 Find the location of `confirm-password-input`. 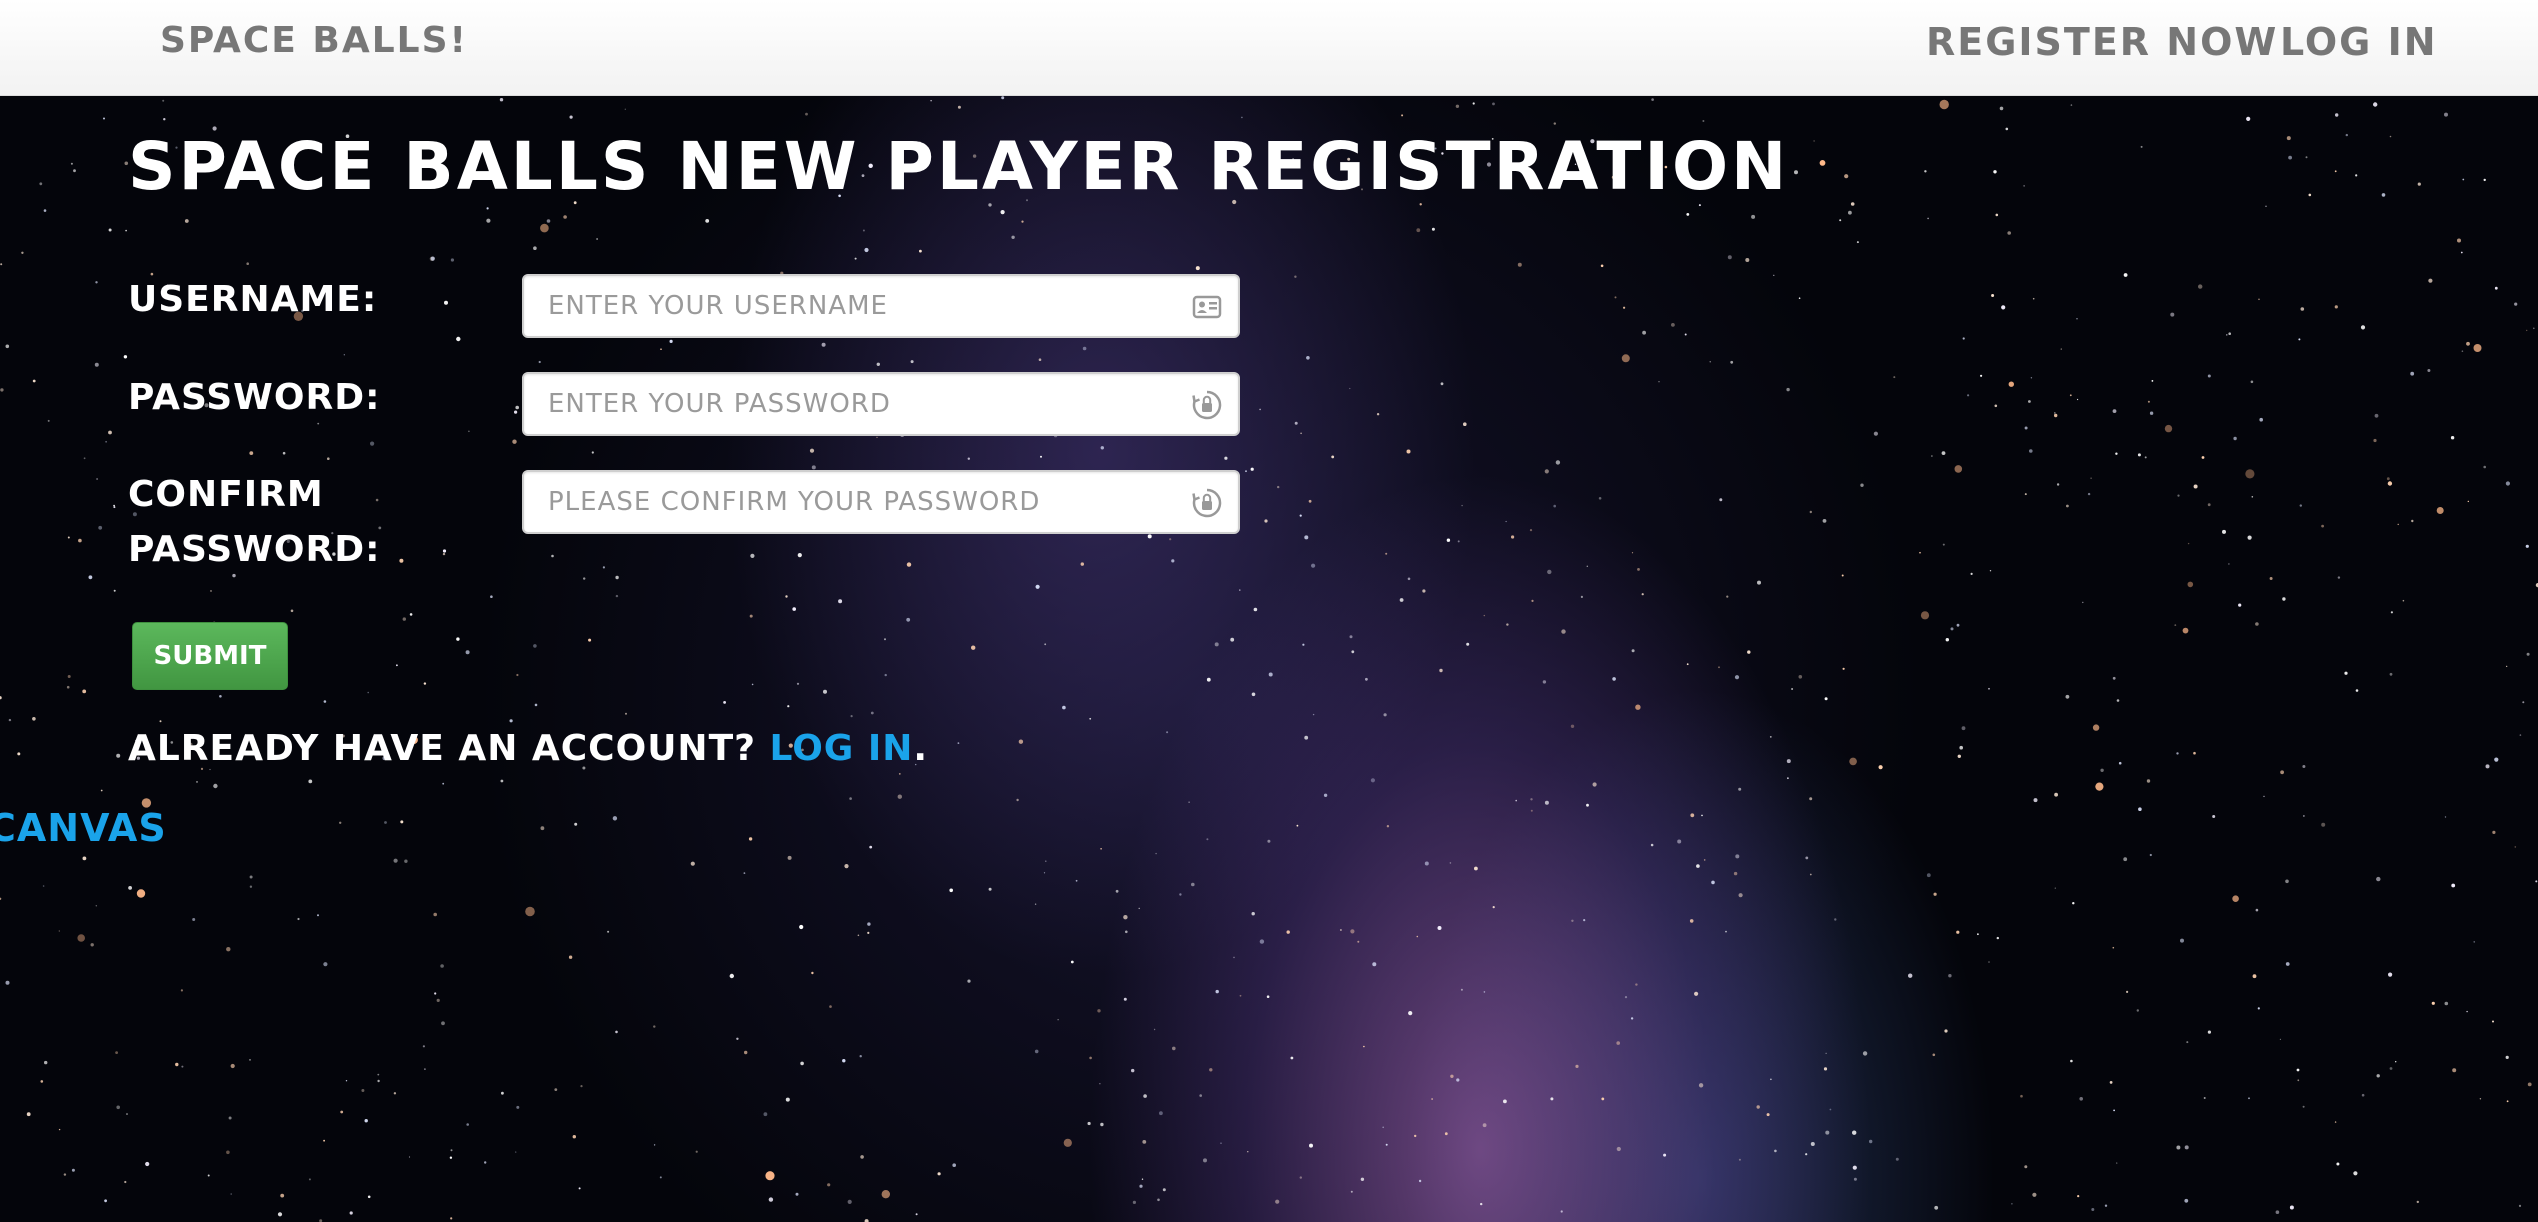

confirm-password-input is located at coordinates (856, 502).